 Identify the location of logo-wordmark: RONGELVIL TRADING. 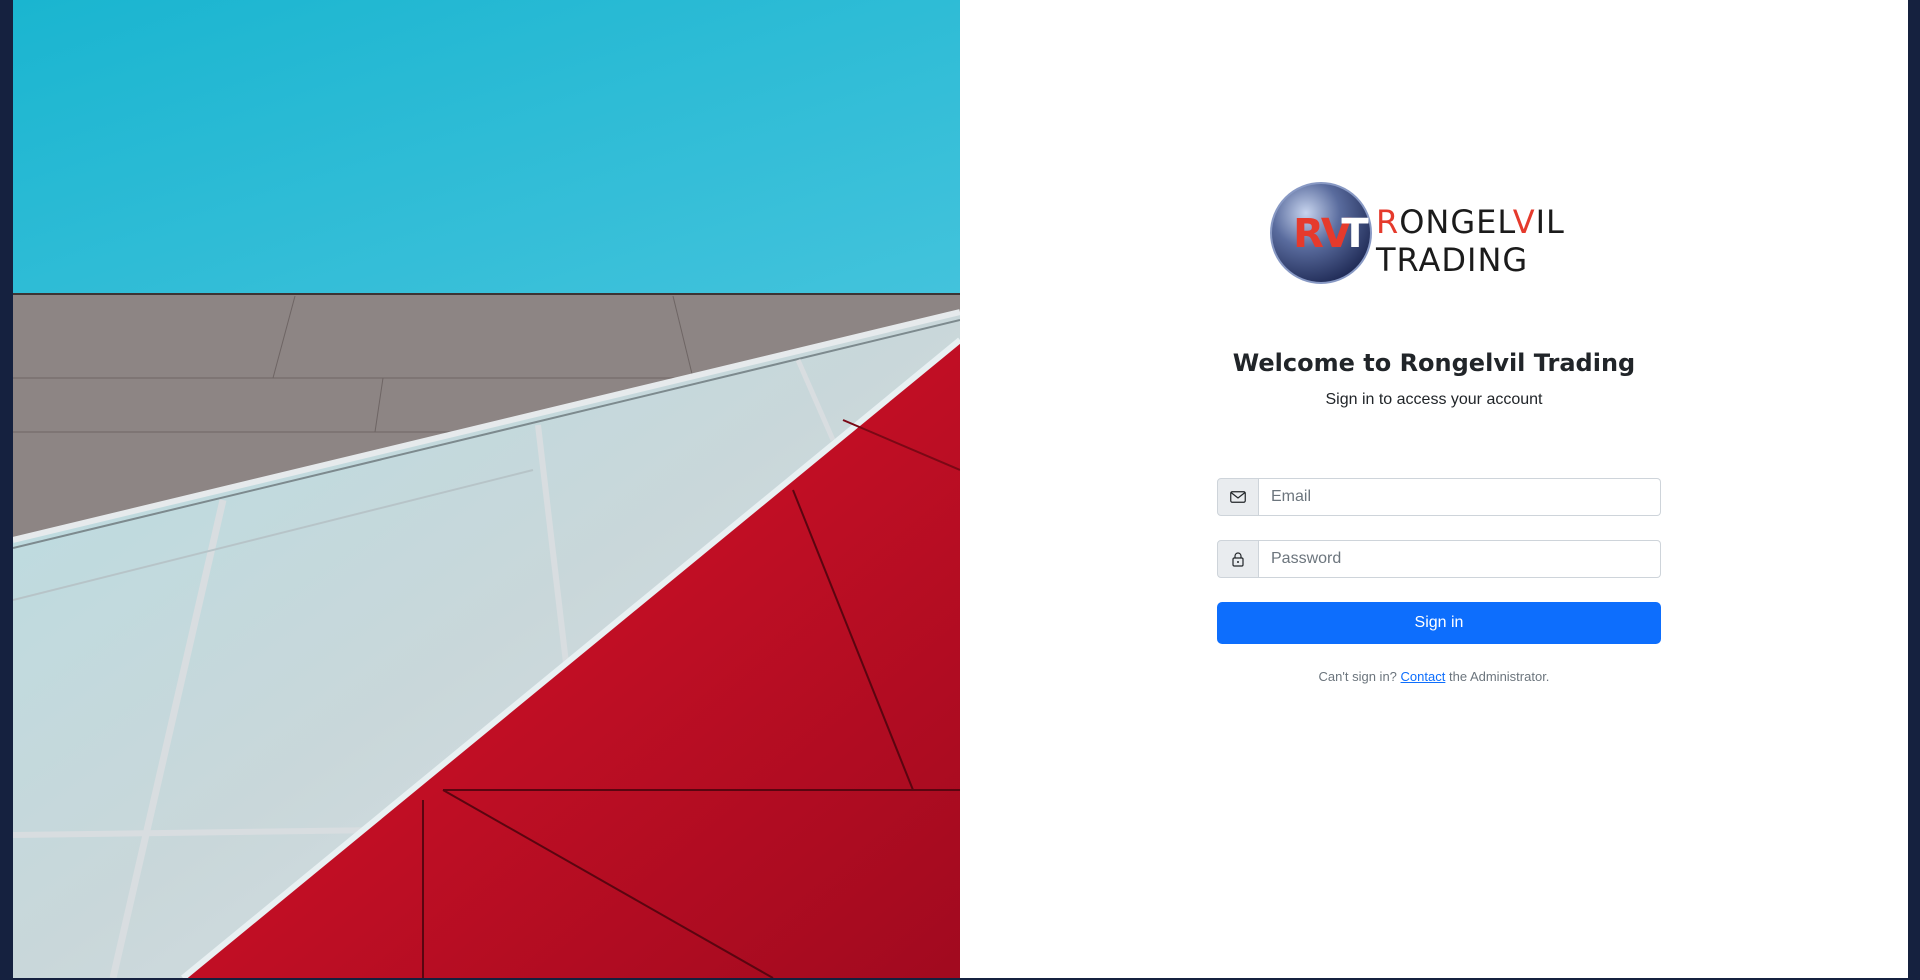
(1470, 241).